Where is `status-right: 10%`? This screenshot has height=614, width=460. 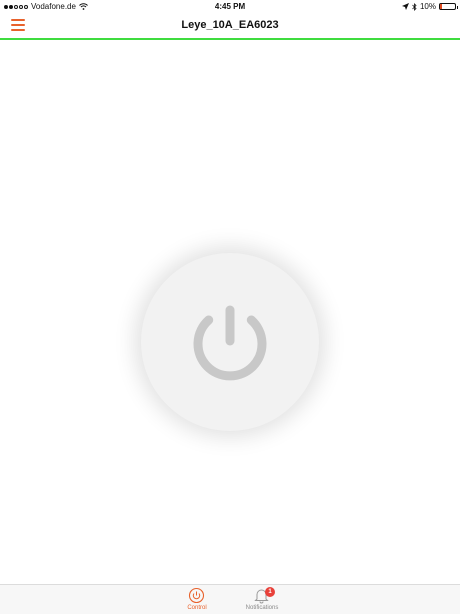 status-right: 10% is located at coordinates (429, 6).